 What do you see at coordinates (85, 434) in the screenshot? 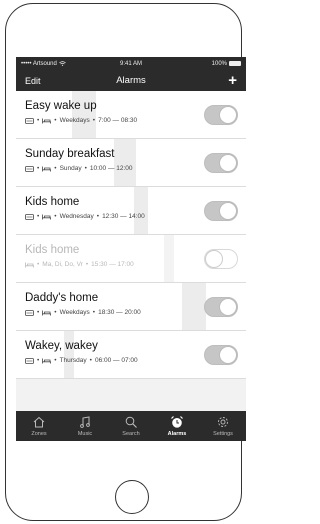
I see `tab-label: Music` at bounding box center [85, 434].